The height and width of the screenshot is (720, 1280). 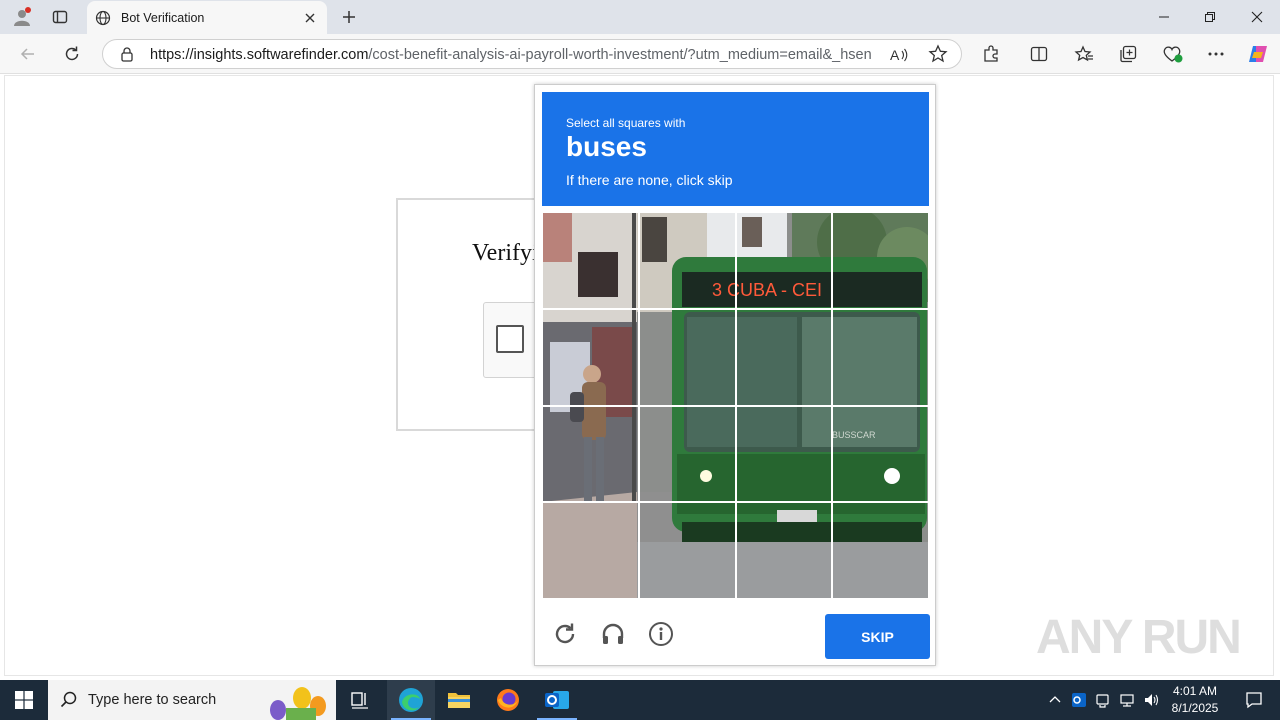 I want to click on notification-icon, so click(x=1254, y=700).